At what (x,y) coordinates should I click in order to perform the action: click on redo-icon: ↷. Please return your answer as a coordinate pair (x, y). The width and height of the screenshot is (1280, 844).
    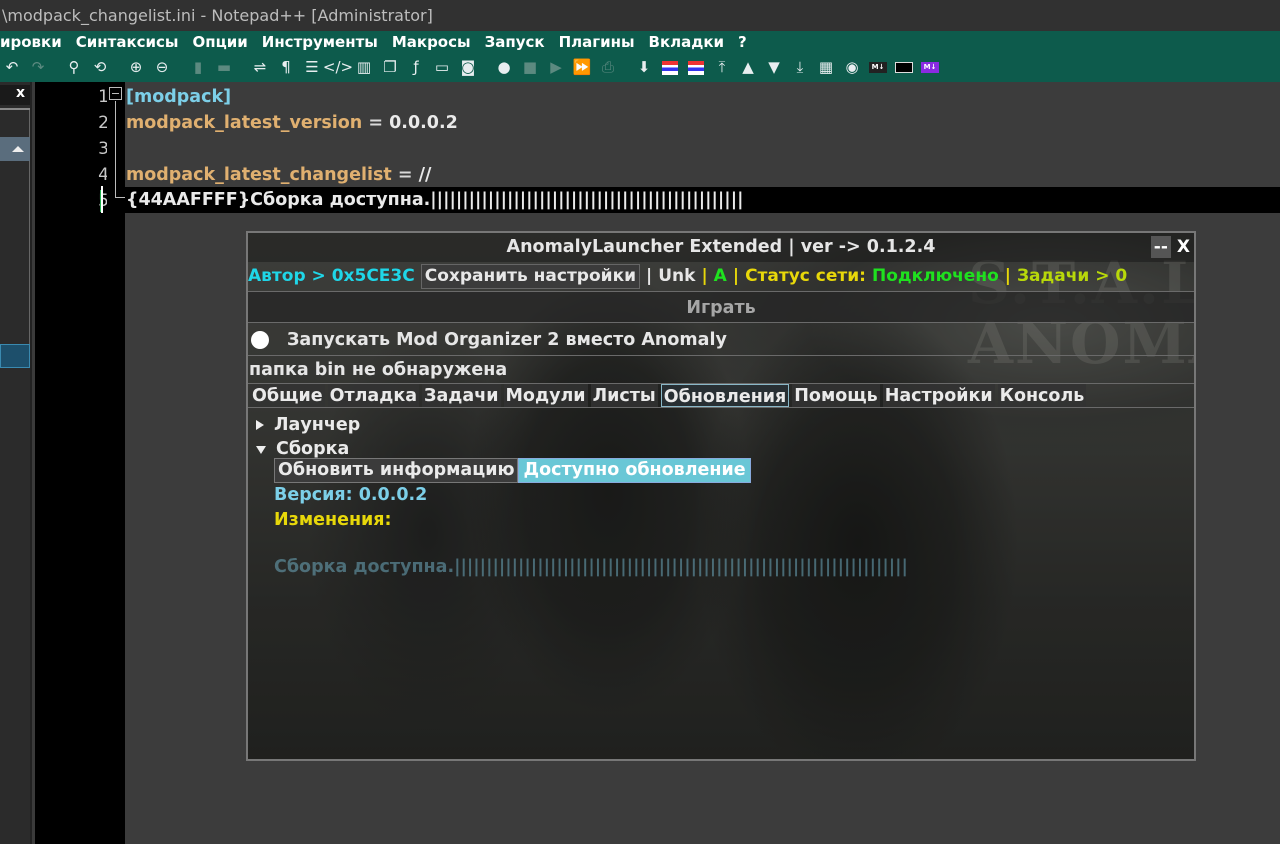
    Looking at the image, I should click on (38, 68).